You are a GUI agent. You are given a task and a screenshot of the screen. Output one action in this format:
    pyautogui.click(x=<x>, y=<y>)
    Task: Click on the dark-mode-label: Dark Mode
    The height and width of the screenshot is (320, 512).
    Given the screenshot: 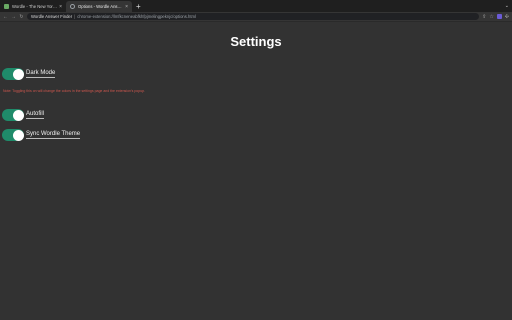 What is the action you would take?
    pyautogui.click(x=41, y=74)
    